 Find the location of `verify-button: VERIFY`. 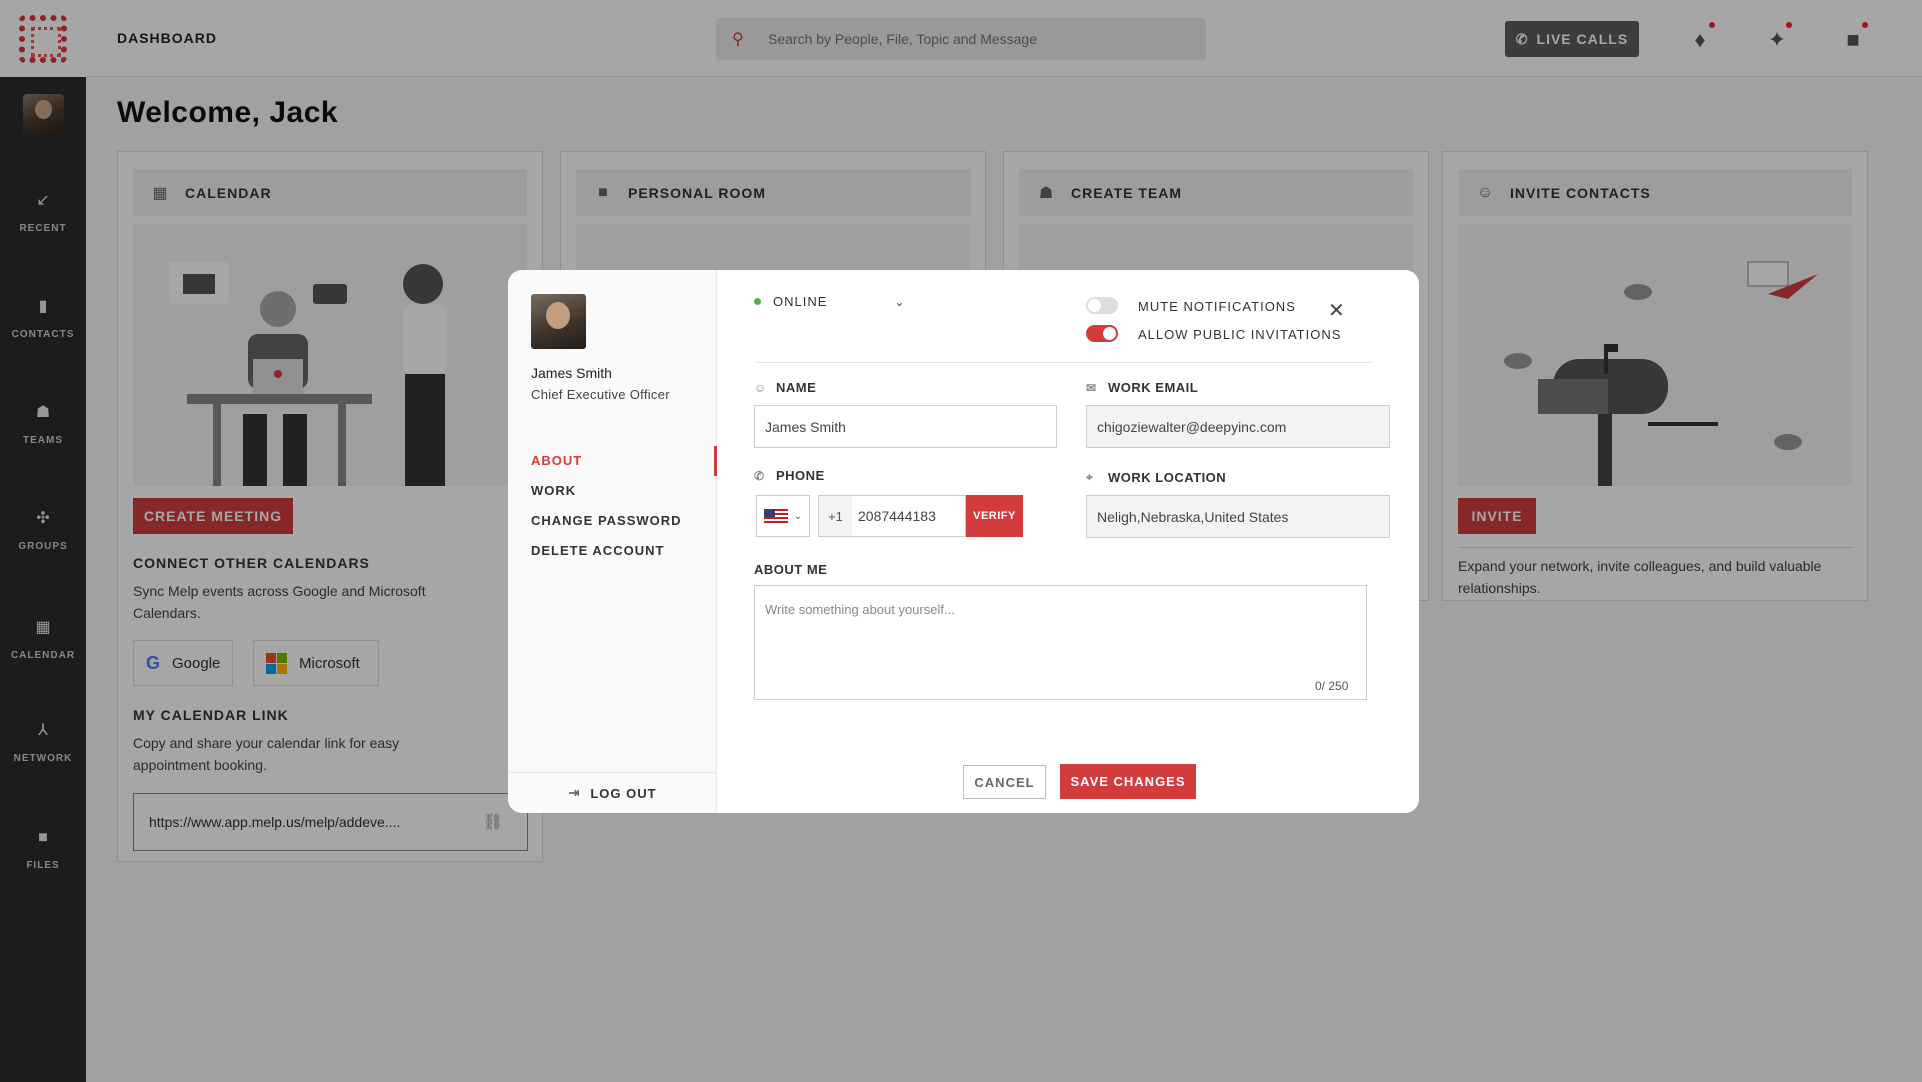

verify-button: VERIFY is located at coordinates (994, 516).